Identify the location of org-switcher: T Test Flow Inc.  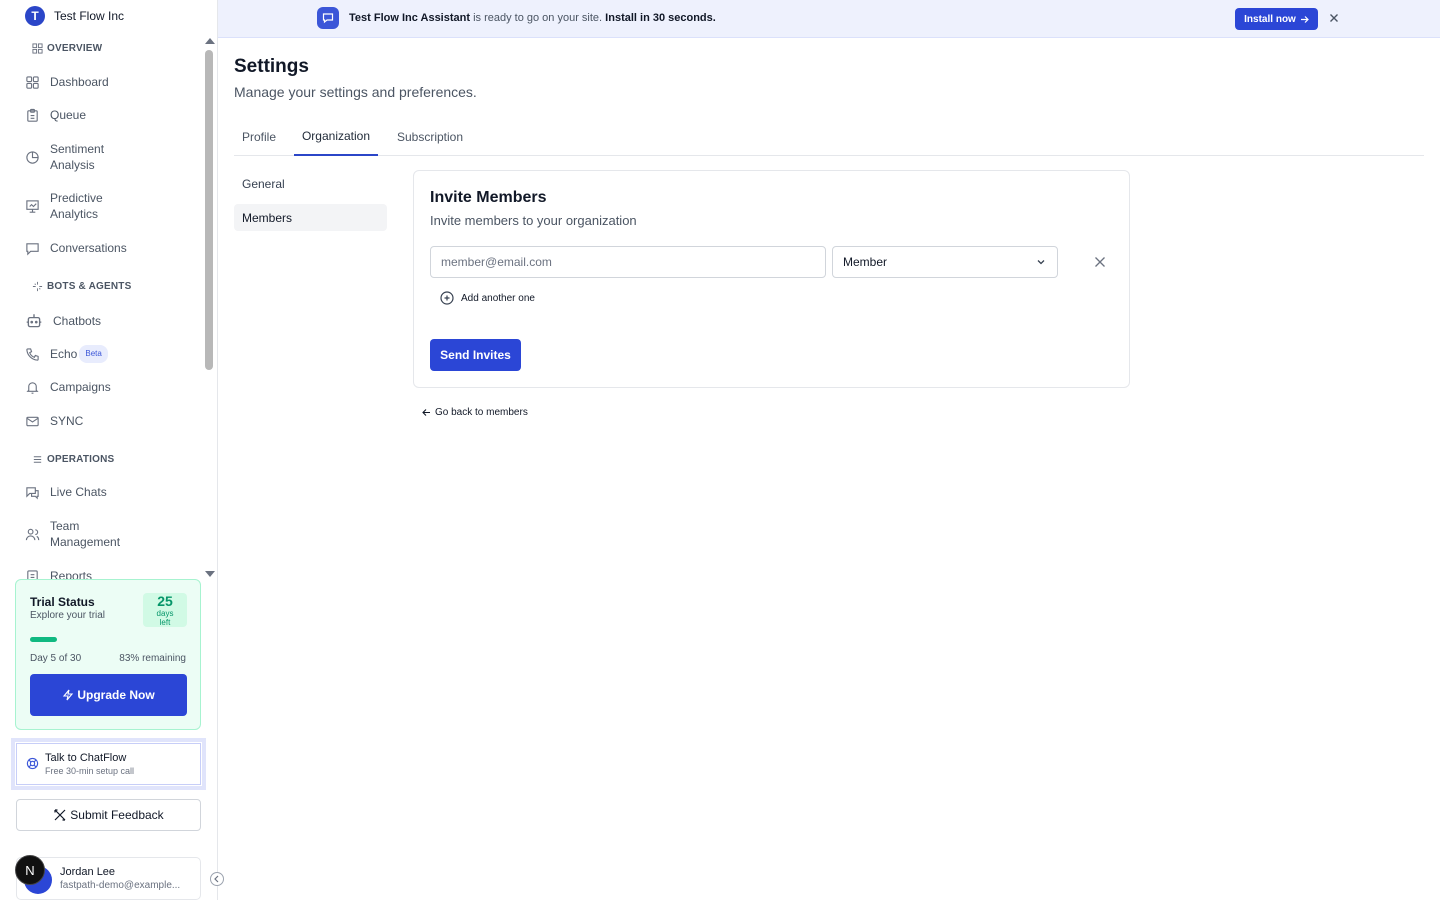
(74, 16).